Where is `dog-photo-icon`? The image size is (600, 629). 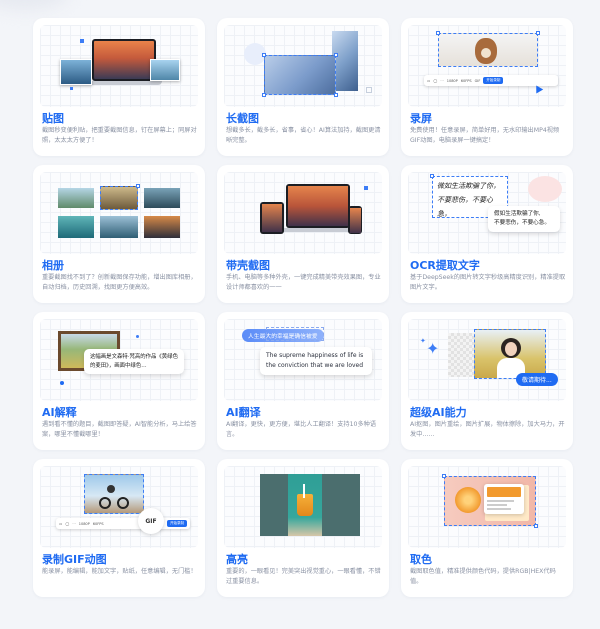
dog-photo-icon is located at coordinates (488, 49).